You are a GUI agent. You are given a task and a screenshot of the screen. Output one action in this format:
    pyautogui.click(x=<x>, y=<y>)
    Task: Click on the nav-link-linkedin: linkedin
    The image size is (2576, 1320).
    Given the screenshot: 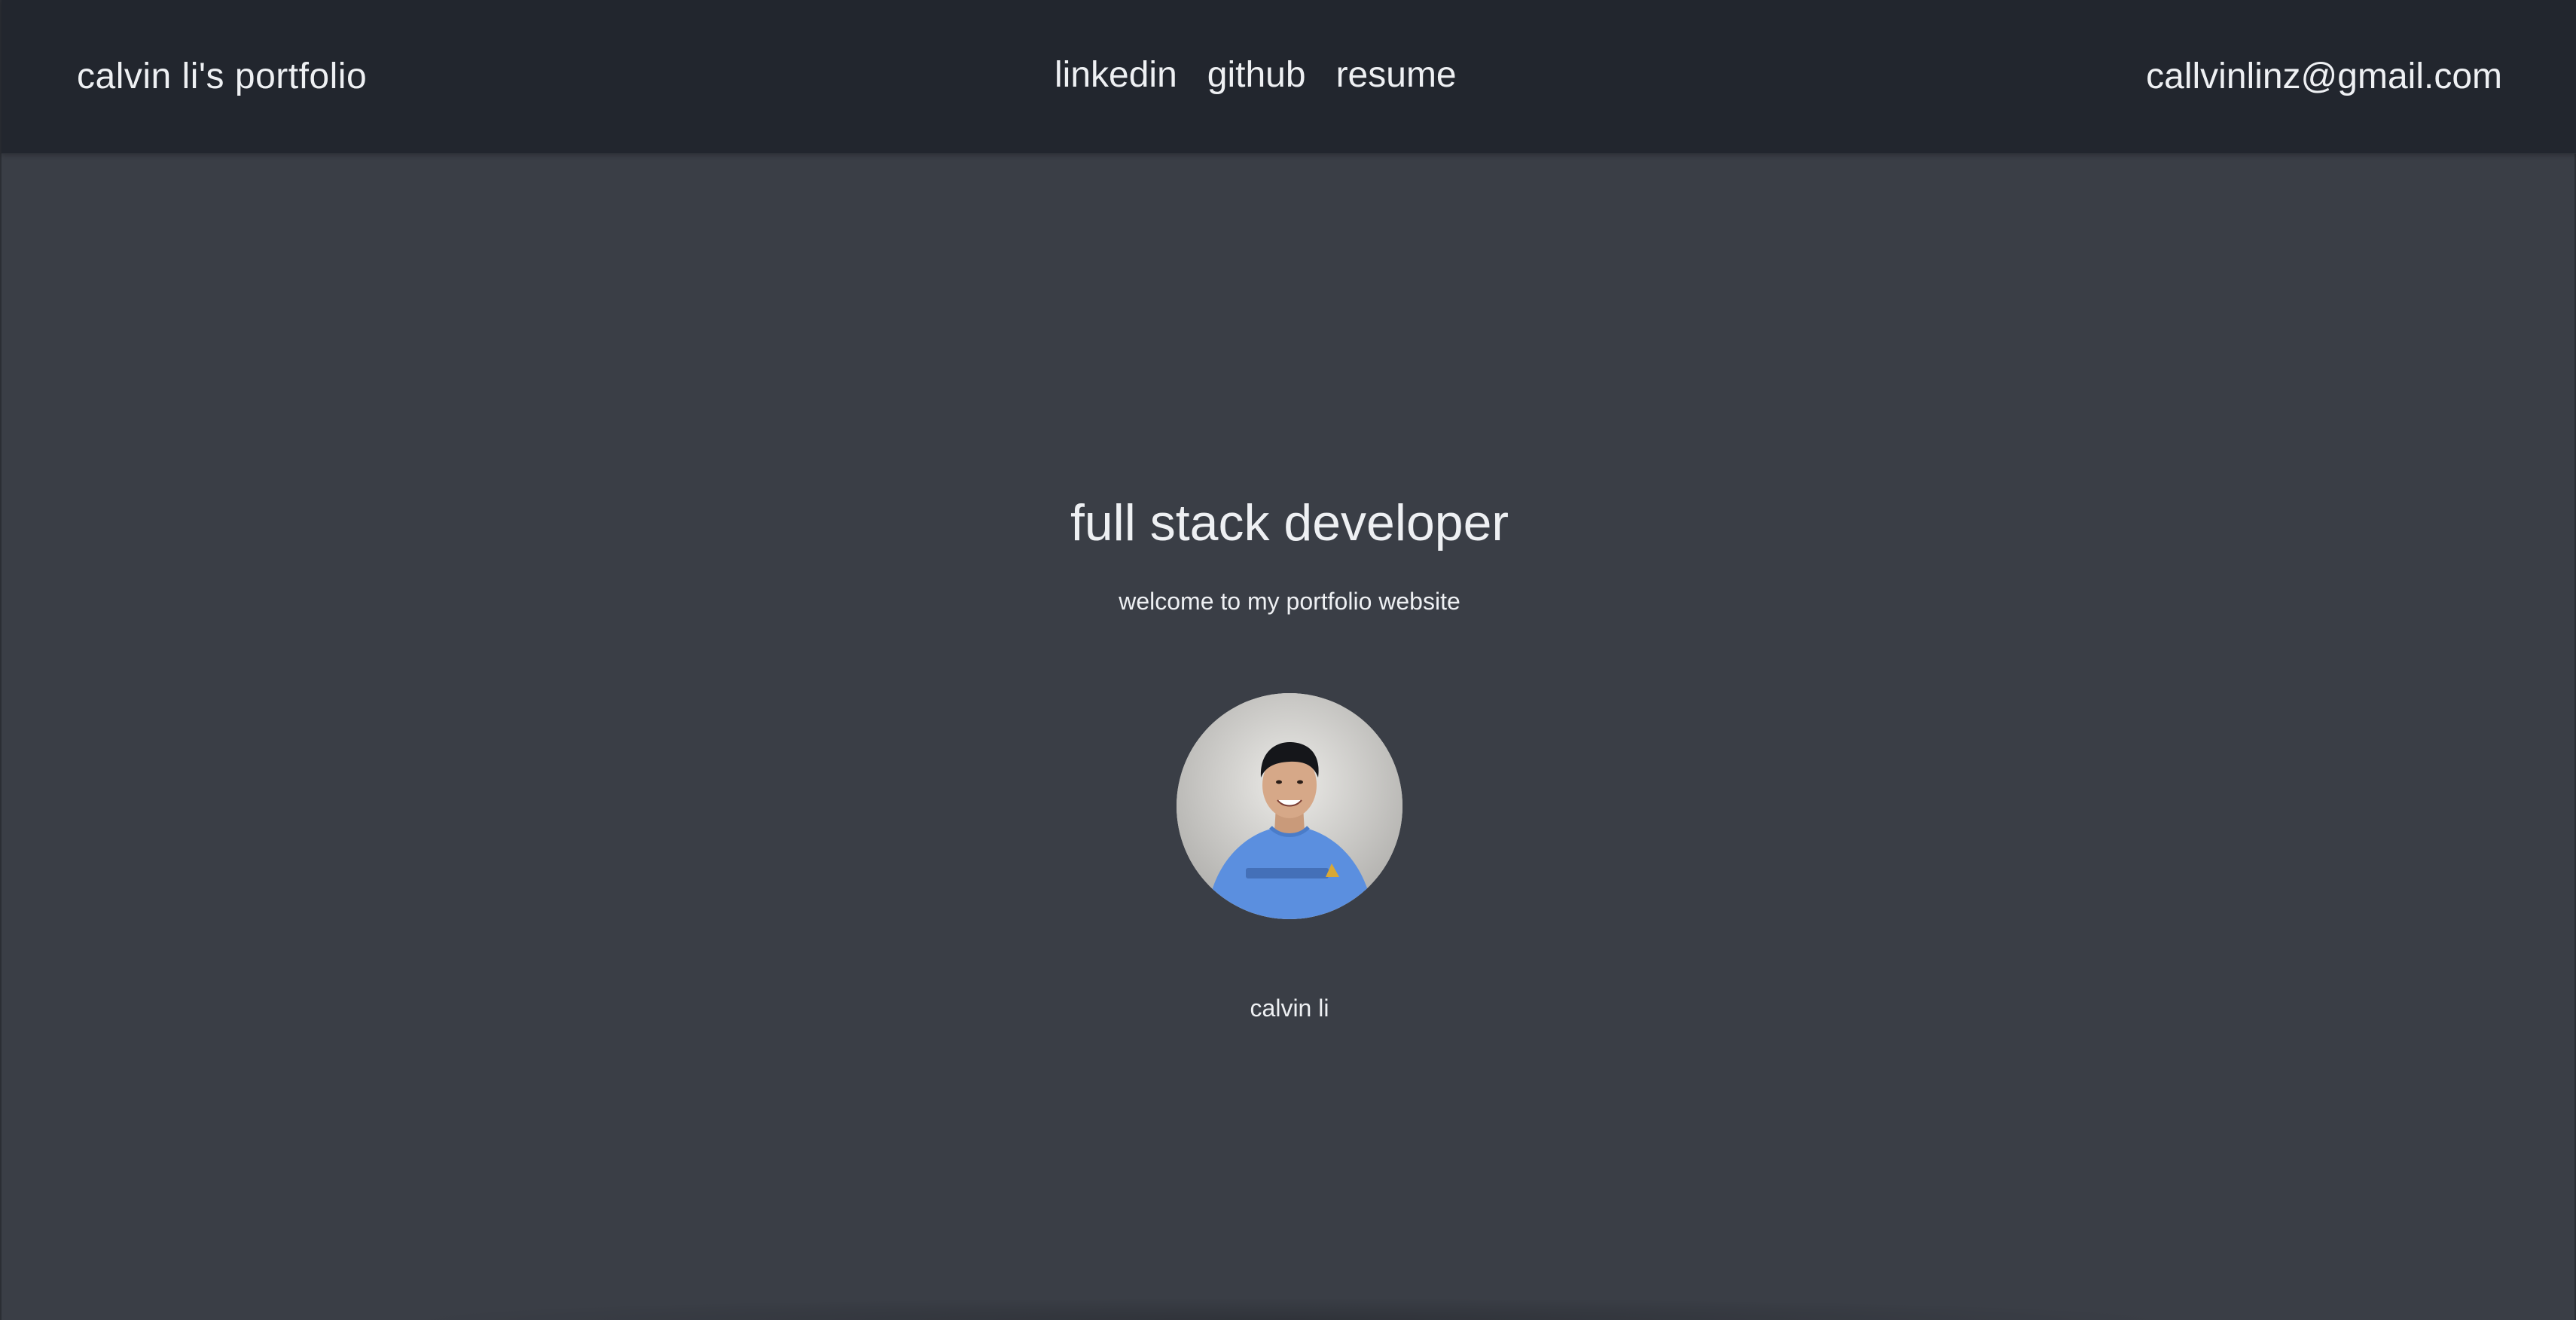 What is the action you would take?
    pyautogui.click(x=1116, y=76)
    